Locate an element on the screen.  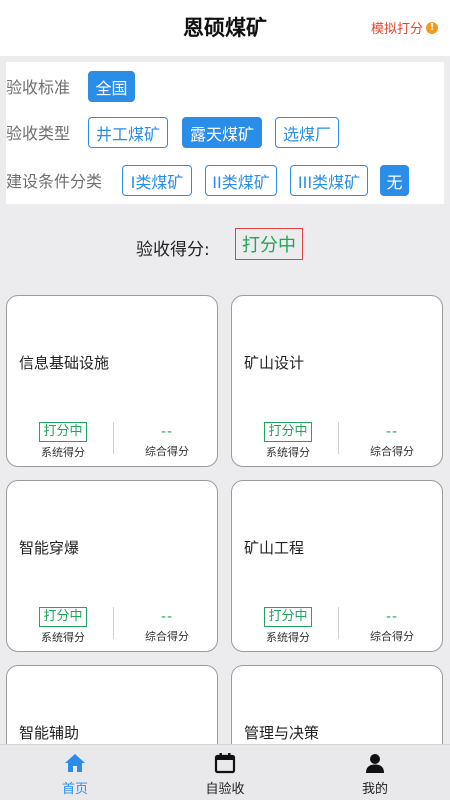
card-title: 智能穿爆 is located at coordinates (49, 548).